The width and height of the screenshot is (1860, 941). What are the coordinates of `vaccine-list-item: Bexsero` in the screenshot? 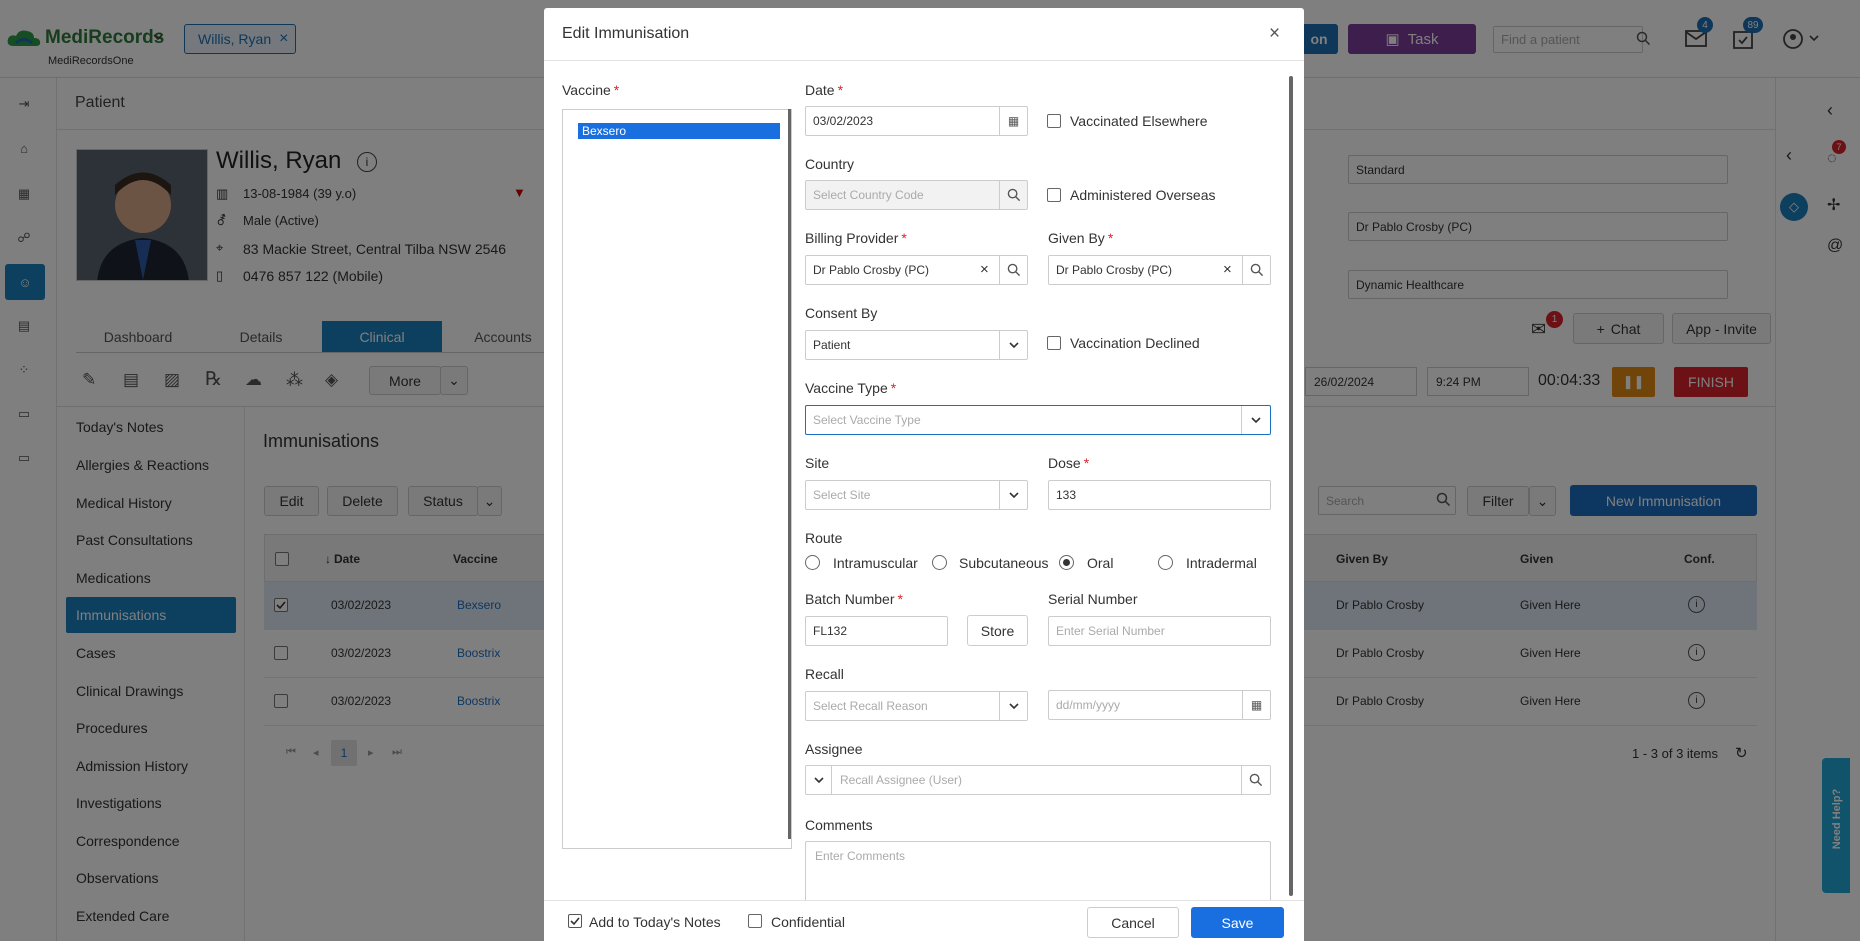 It's located at (679, 131).